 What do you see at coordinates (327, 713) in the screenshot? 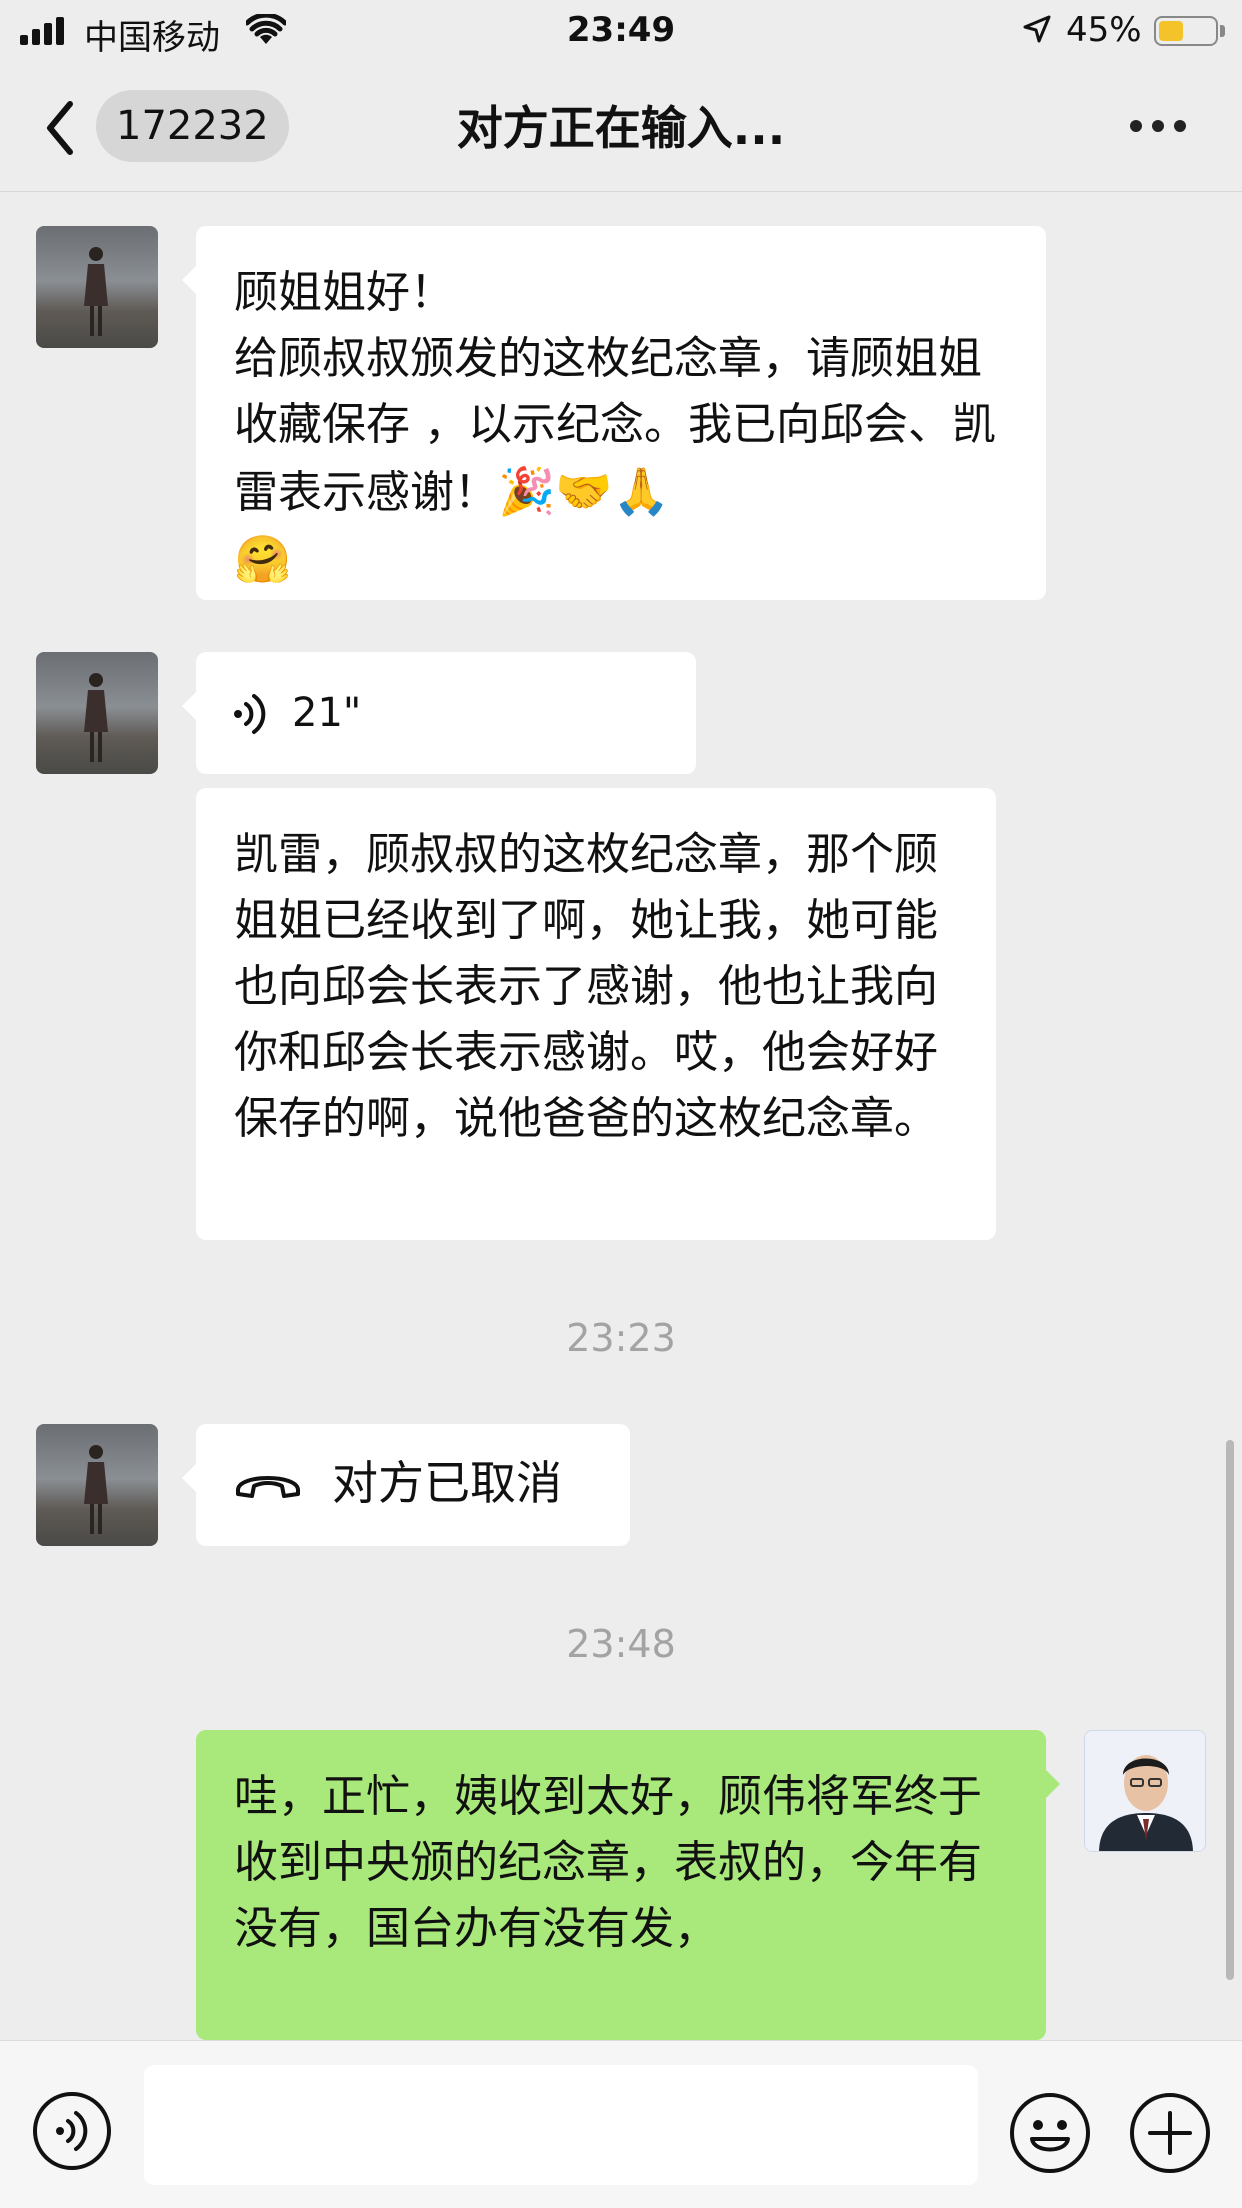
I see `voice-duration: 21"` at bounding box center [327, 713].